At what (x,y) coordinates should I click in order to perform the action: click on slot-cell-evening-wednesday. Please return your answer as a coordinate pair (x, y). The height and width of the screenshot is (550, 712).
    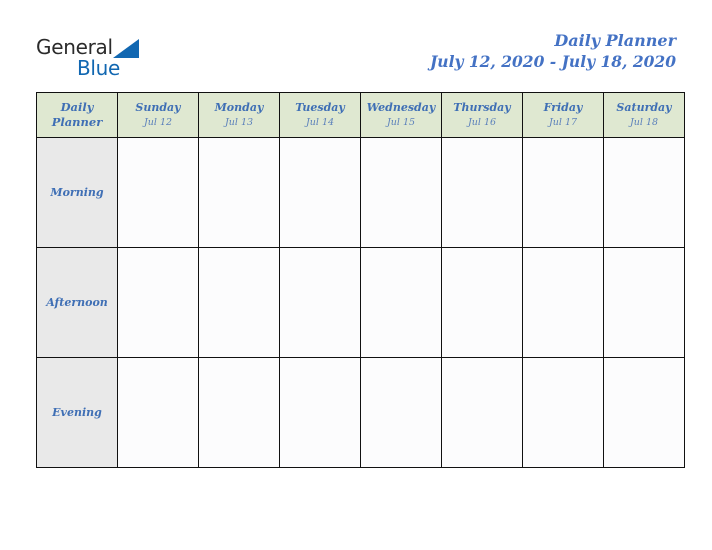
    Looking at the image, I should click on (401, 412).